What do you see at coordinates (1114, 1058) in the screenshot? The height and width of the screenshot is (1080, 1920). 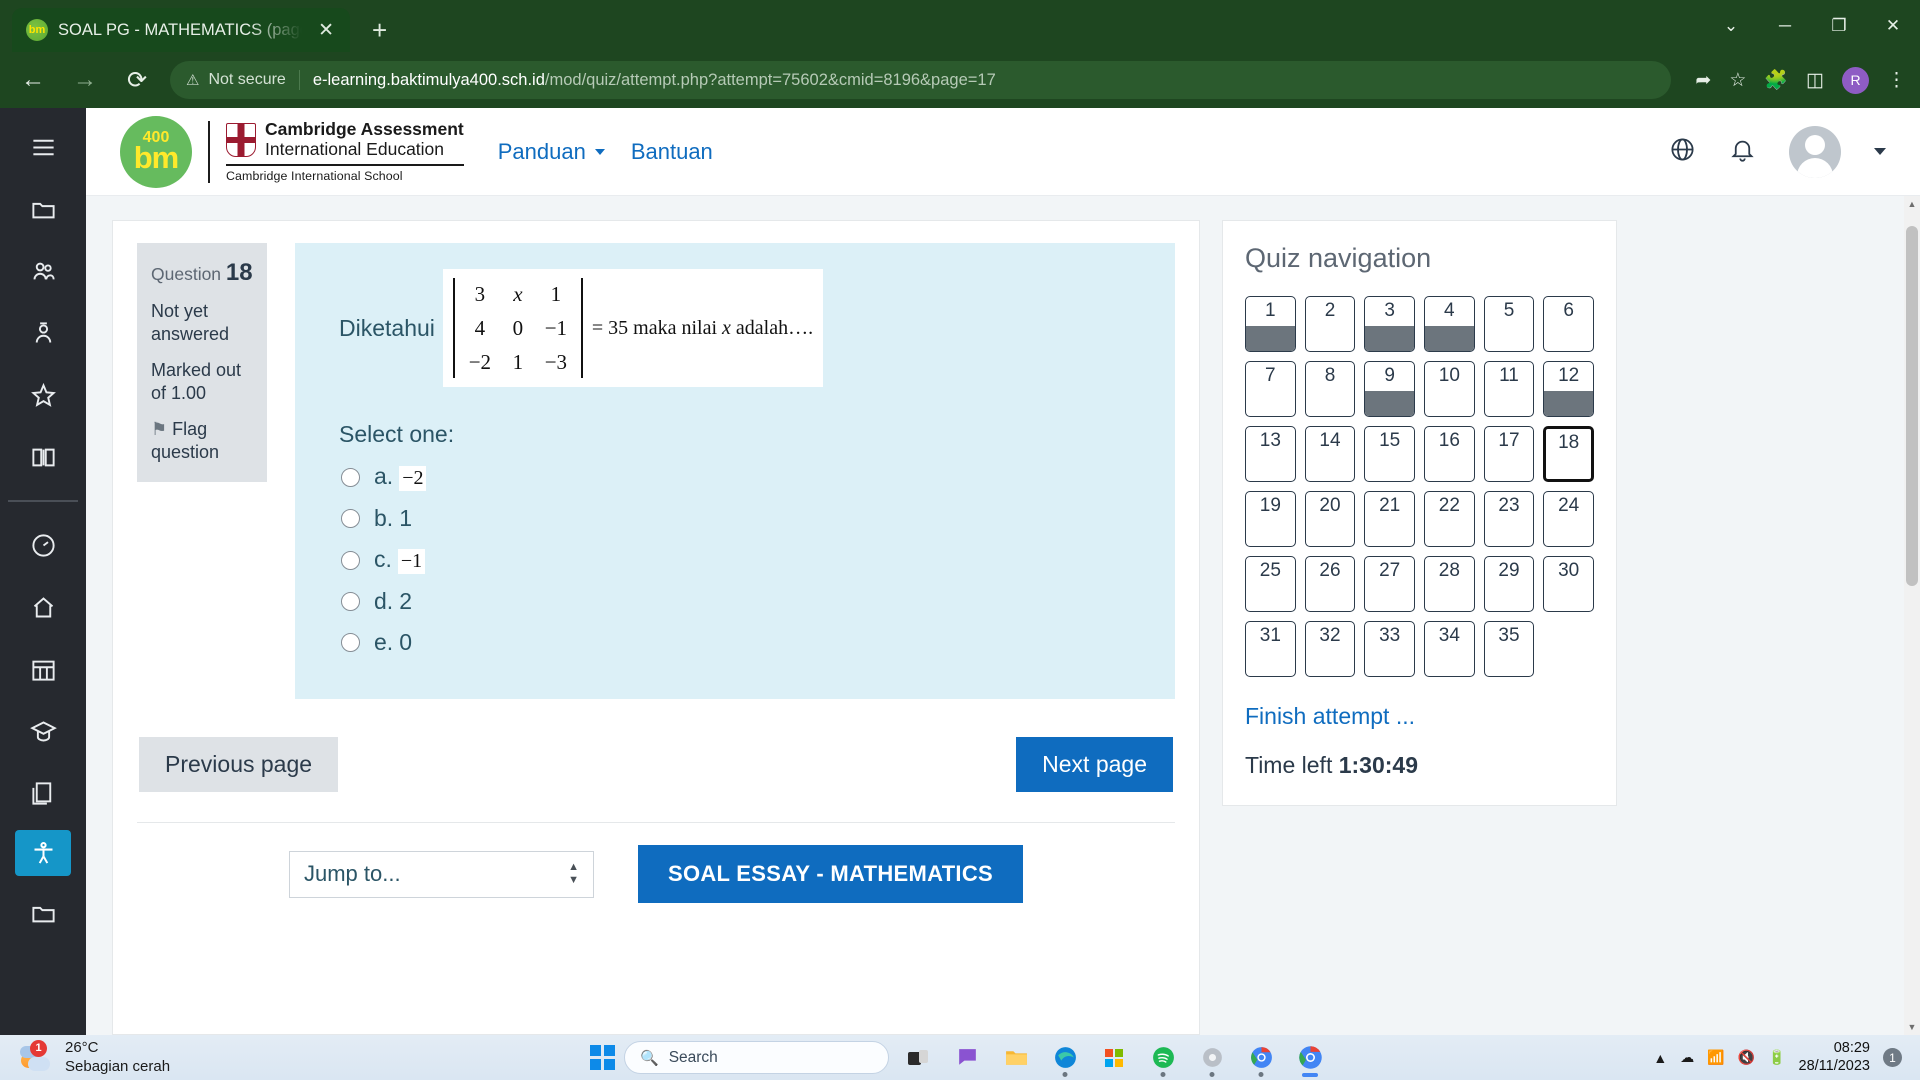 I see `store-icon` at bounding box center [1114, 1058].